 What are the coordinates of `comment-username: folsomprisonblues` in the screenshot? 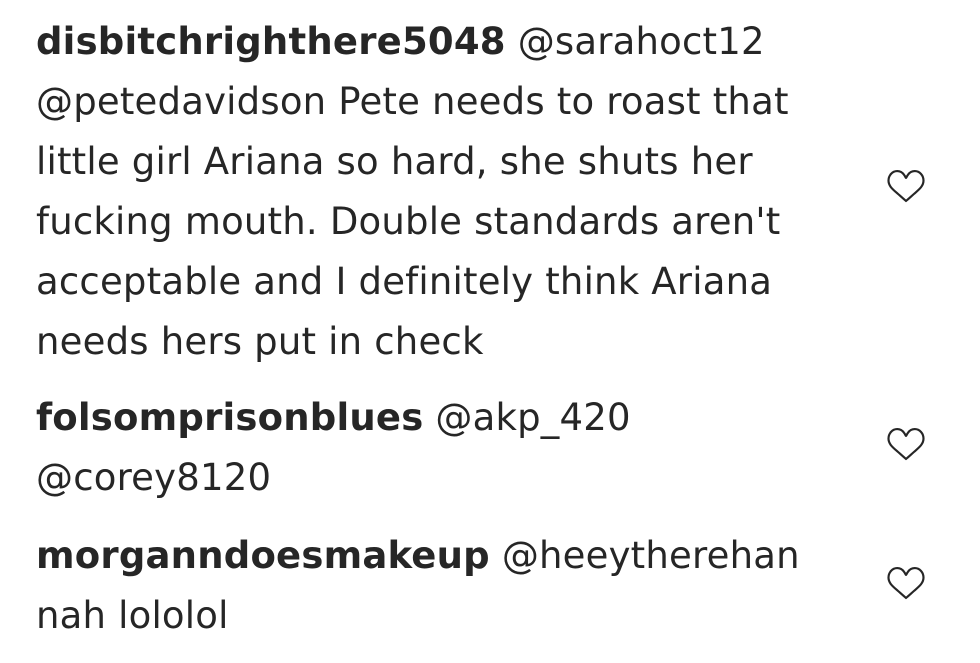 It's located at (229, 417).